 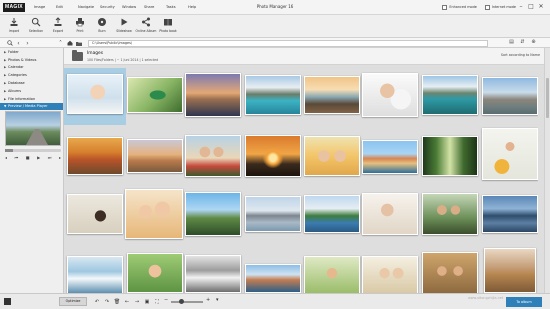 What do you see at coordinates (31, 68) in the screenshot?
I see `sidebar-item-calendar: ▶ Calendar` at bounding box center [31, 68].